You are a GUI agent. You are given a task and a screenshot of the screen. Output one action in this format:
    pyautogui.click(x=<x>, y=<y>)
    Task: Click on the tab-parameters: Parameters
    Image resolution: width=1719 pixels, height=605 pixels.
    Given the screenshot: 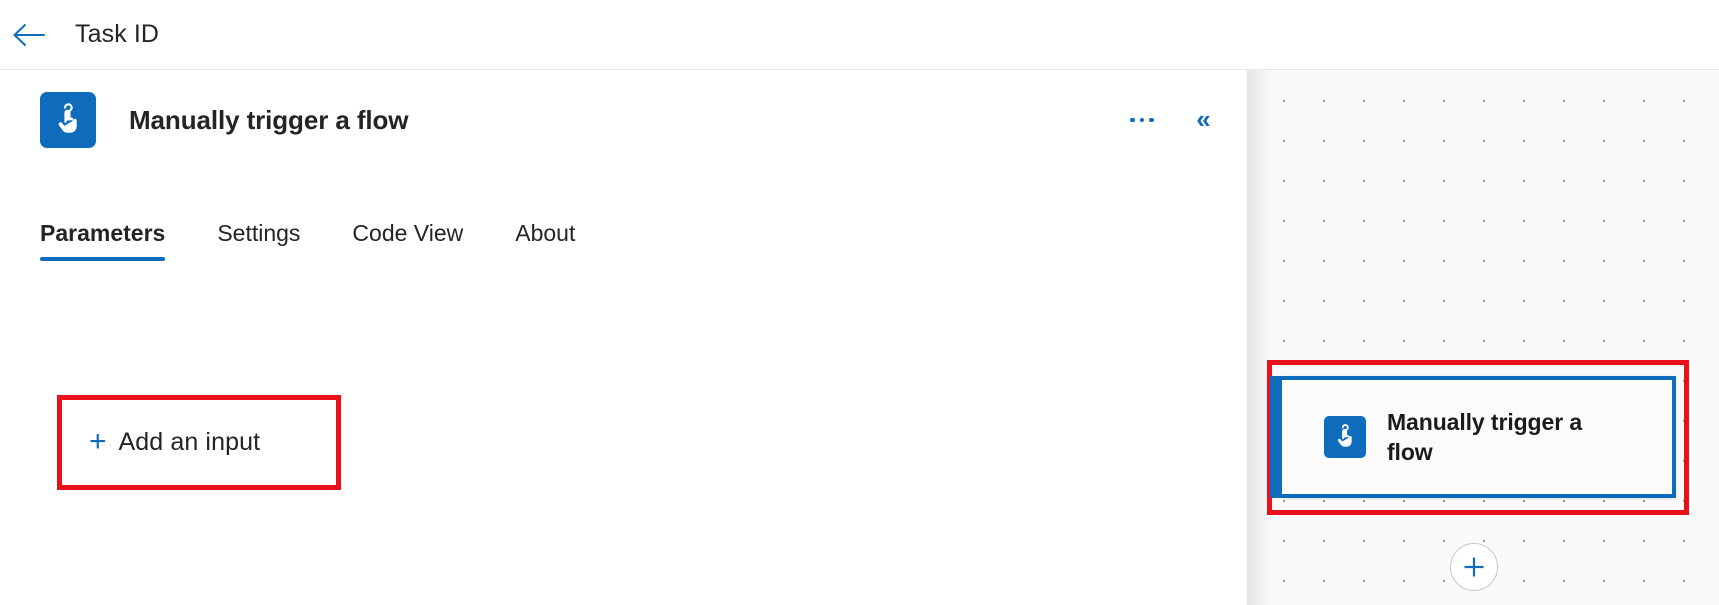 What is the action you would take?
    pyautogui.click(x=103, y=240)
    